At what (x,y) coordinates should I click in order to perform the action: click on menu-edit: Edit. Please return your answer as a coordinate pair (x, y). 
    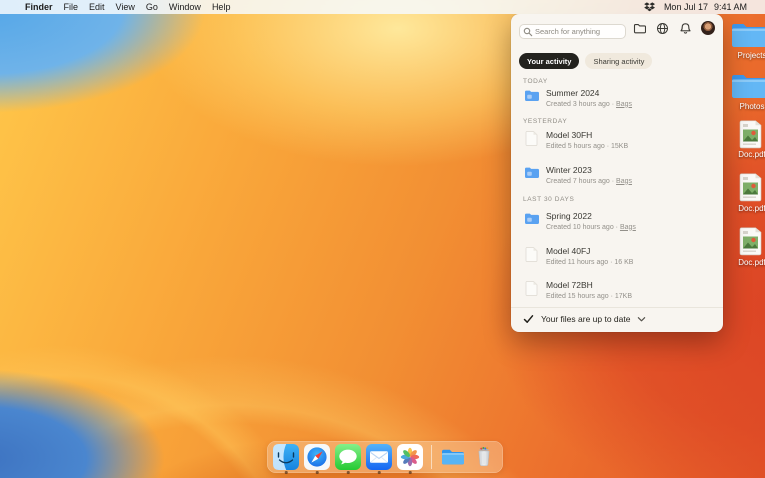
    Looking at the image, I should click on (97, 7).